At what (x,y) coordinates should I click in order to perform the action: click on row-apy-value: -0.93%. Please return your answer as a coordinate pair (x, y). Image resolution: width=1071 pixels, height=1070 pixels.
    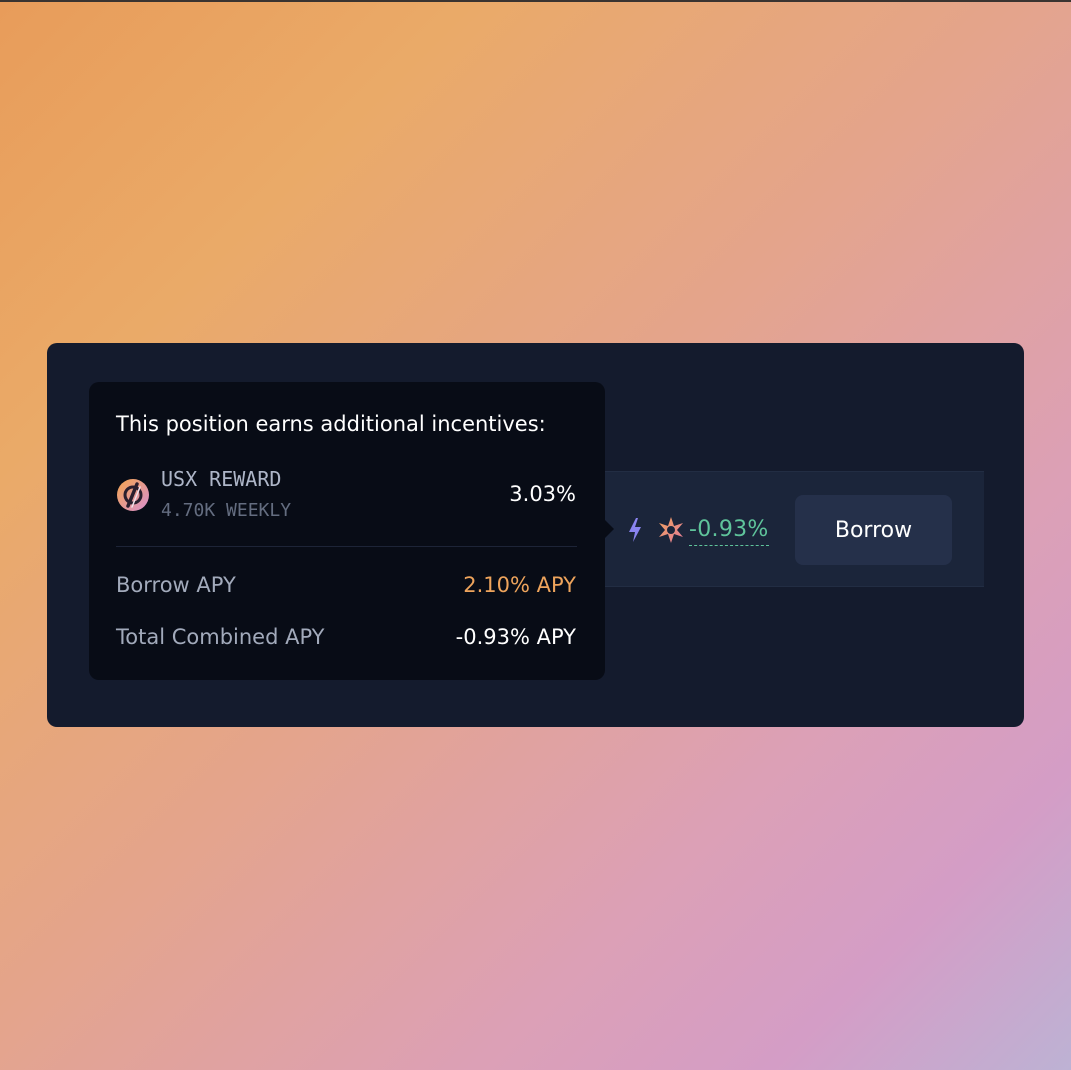
    Looking at the image, I should click on (729, 530).